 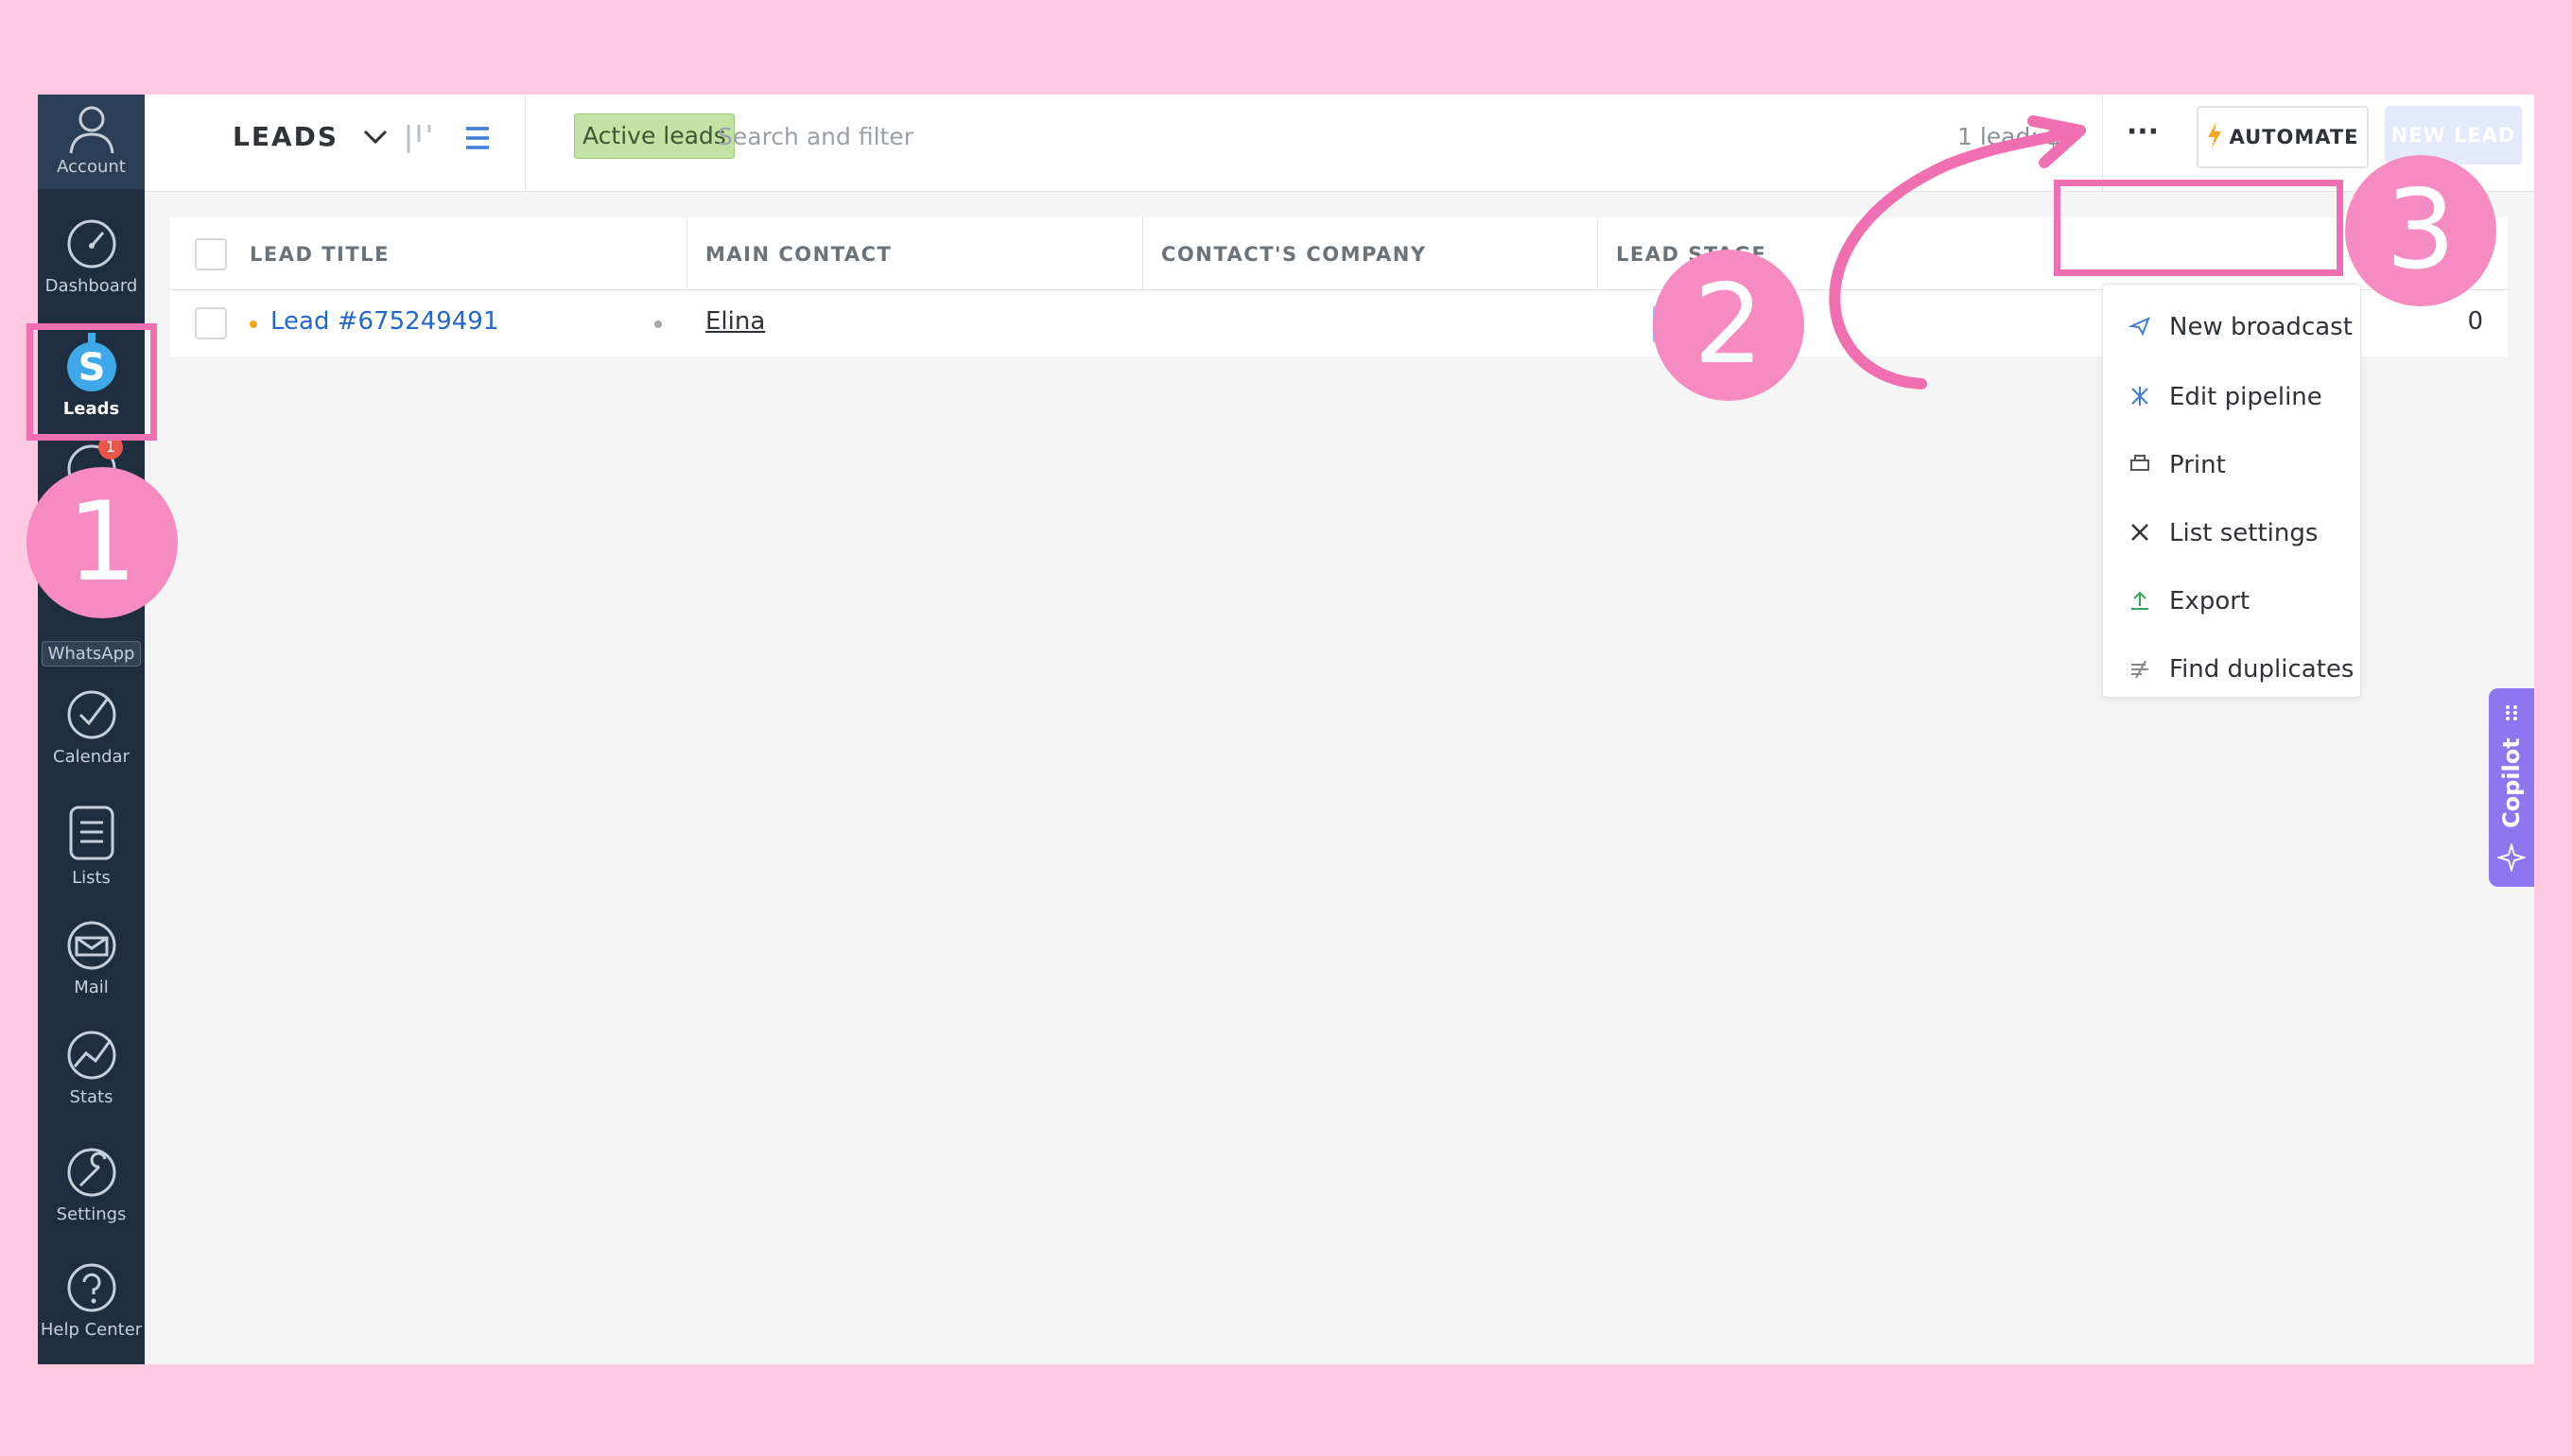 I want to click on mail-icon, so click(x=91, y=945).